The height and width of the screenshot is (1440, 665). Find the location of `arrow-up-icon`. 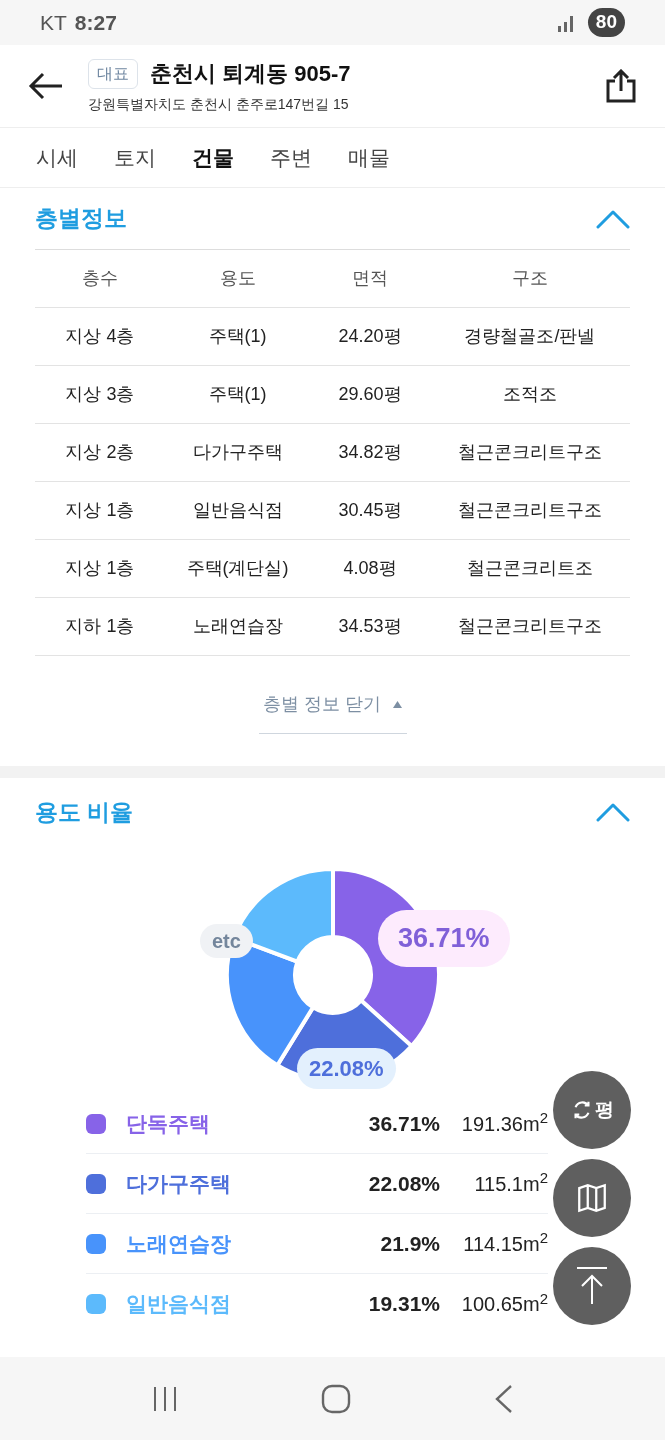

arrow-up-icon is located at coordinates (592, 1286).